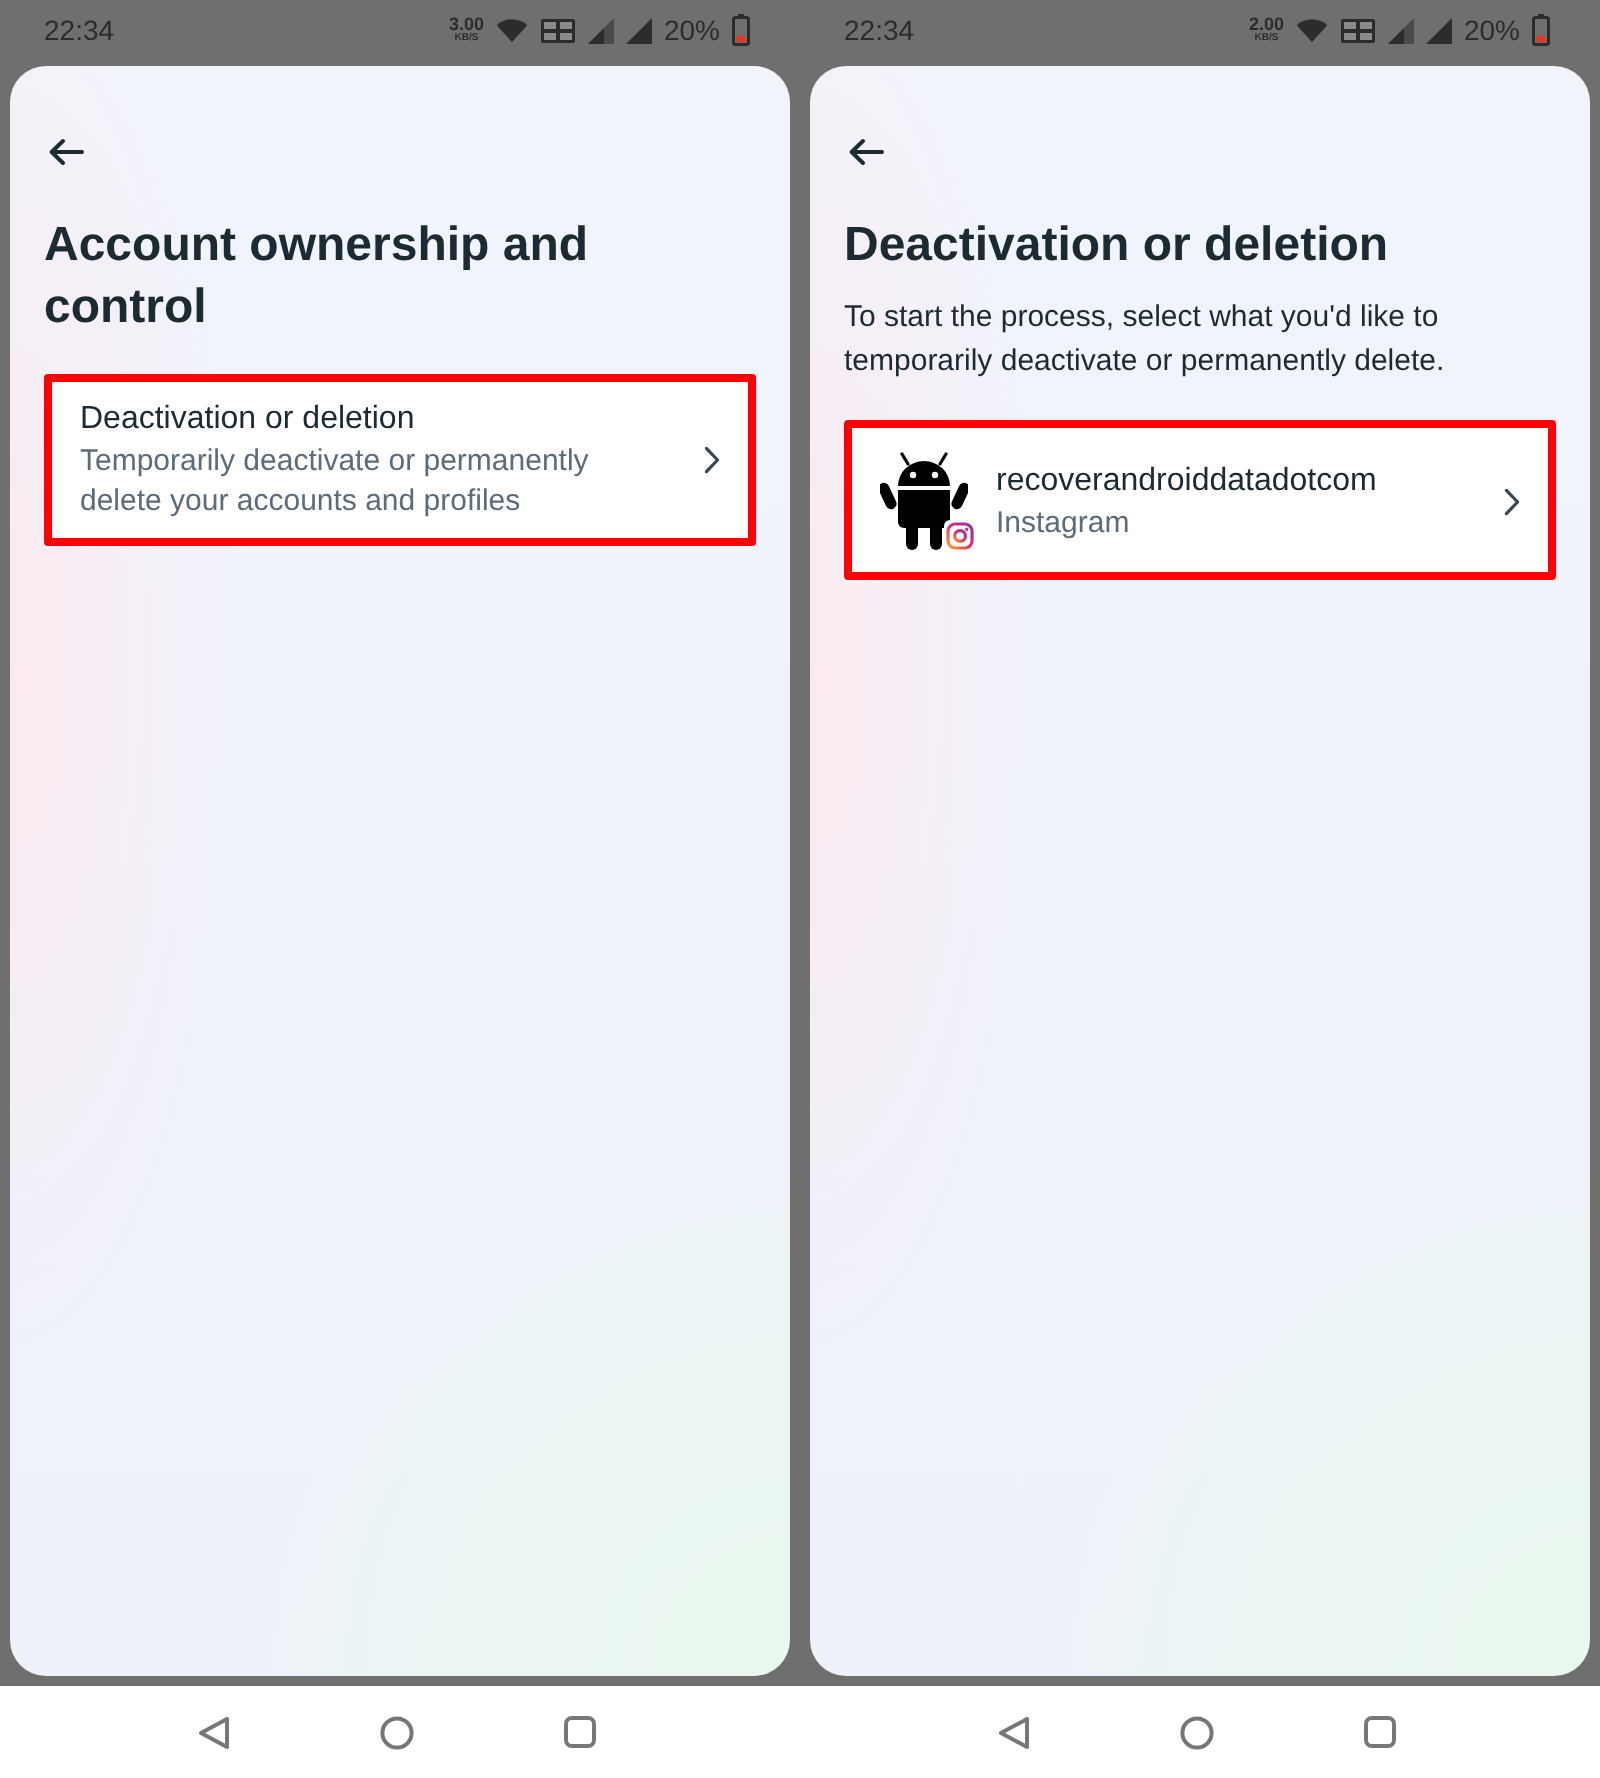  Describe the element at coordinates (317, 277) in the screenshot. I see `page-title: Account ownership and control` at that location.